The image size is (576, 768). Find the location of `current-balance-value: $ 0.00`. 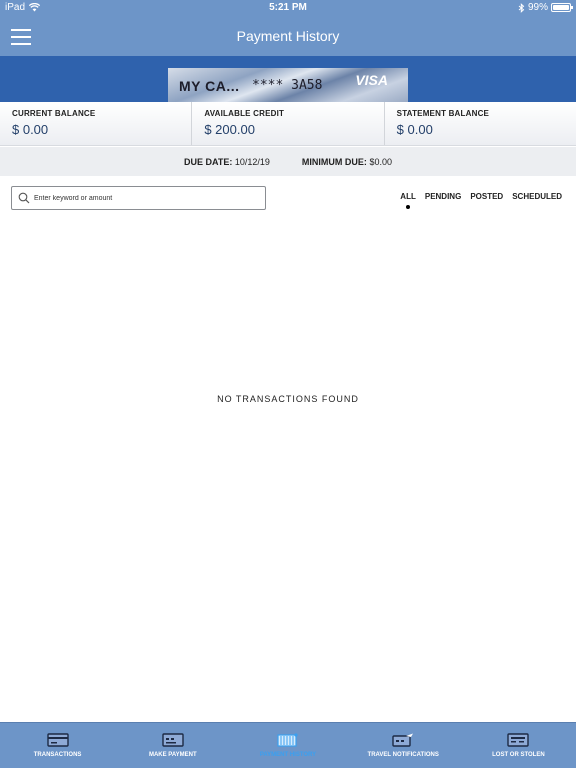

current-balance-value: $ 0.00 is located at coordinates (30, 129).